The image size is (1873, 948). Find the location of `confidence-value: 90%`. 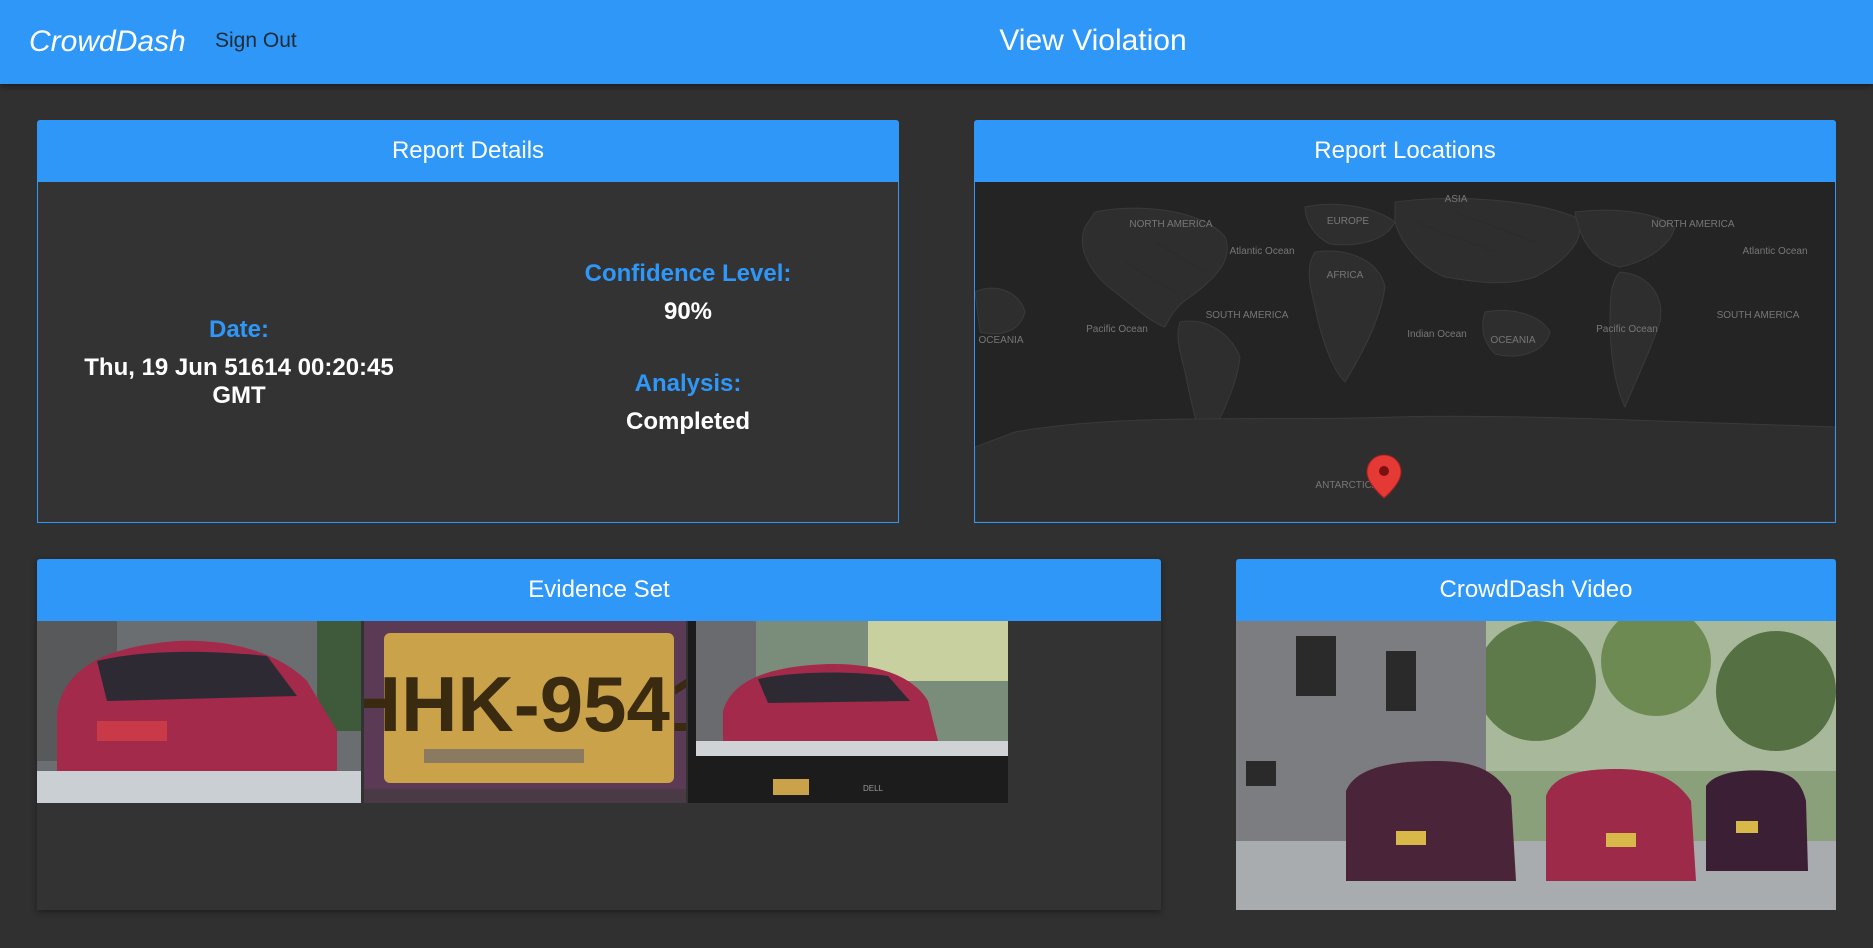

confidence-value: 90% is located at coordinates (688, 311).